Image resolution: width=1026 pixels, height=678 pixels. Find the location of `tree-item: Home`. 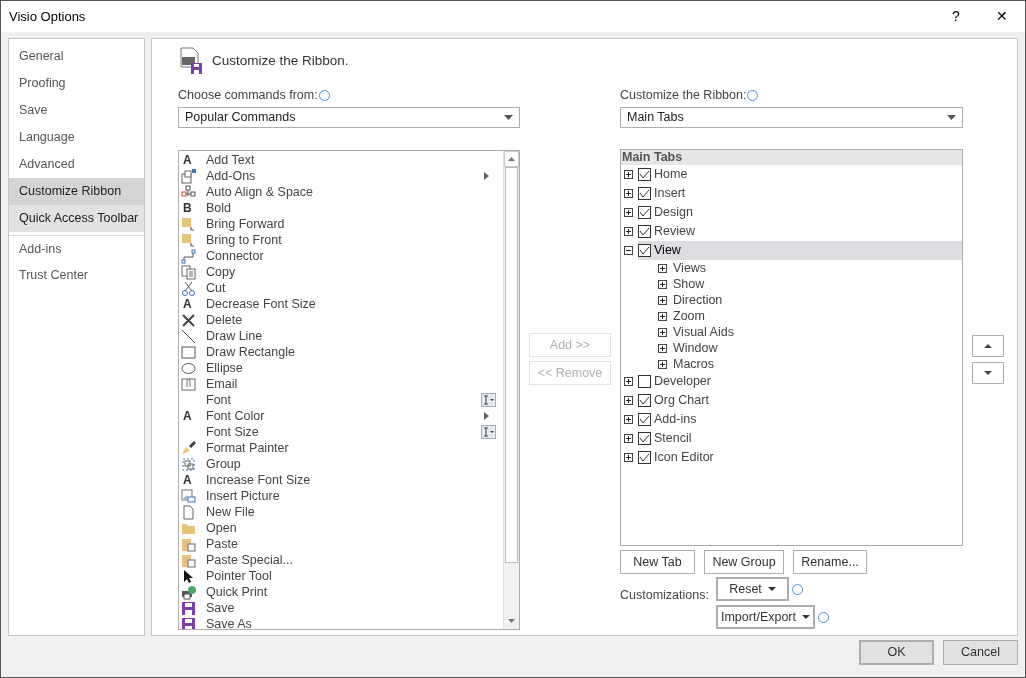

tree-item: Home is located at coordinates (800, 174).